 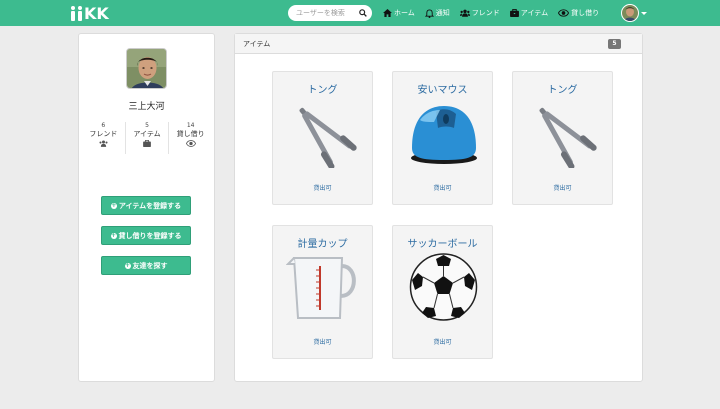 What do you see at coordinates (327, 13) in the screenshot?
I see `search-input` at bounding box center [327, 13].